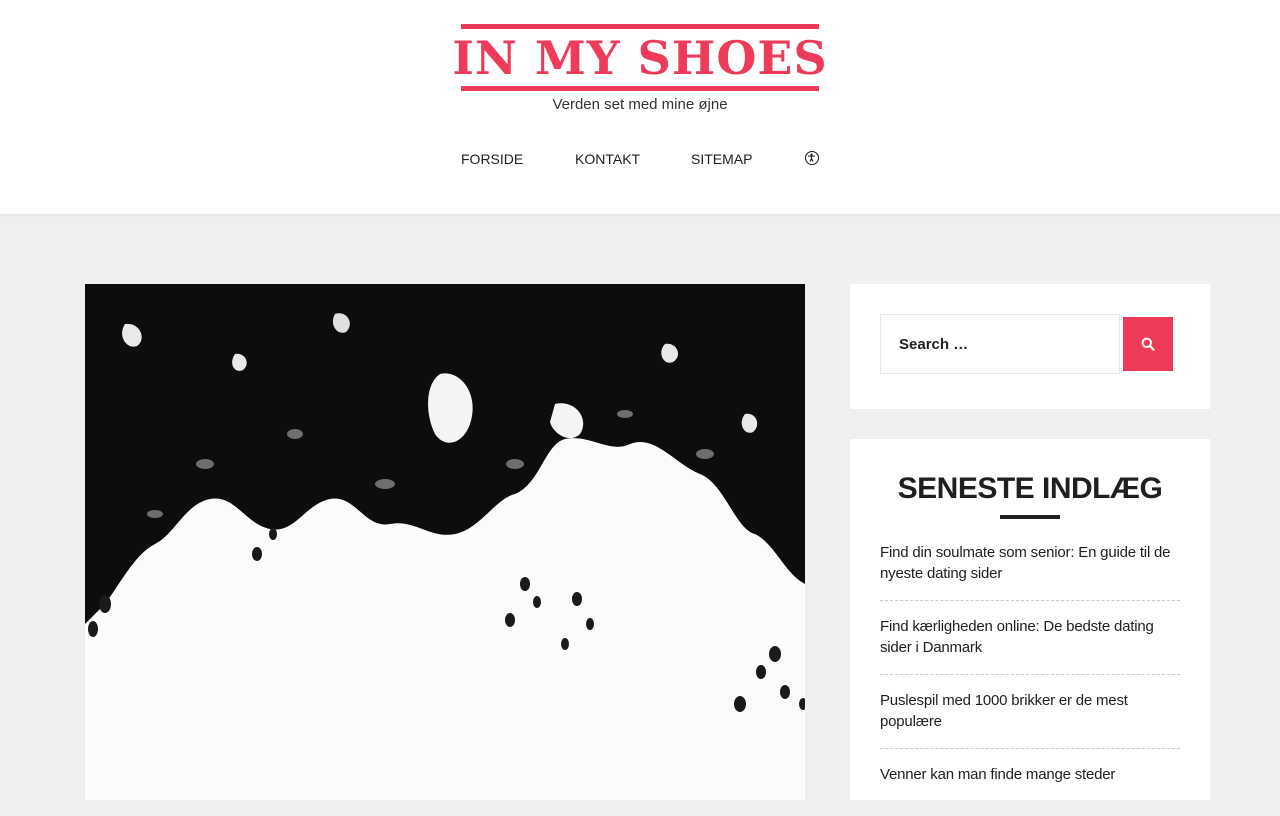 The width and height of the screenshot is (1280, 816). What do you see at coordinates (721, 159) in the screenshot?
I see `nav-item-sitemap: SITEMAP` at bounding box center [721, 159].